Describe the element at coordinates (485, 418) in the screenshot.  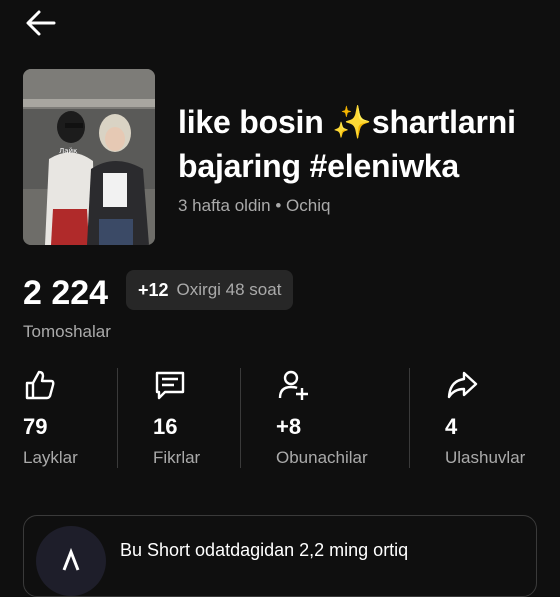
I see `stat-shares: 4 Ulashuvlar` at that location.